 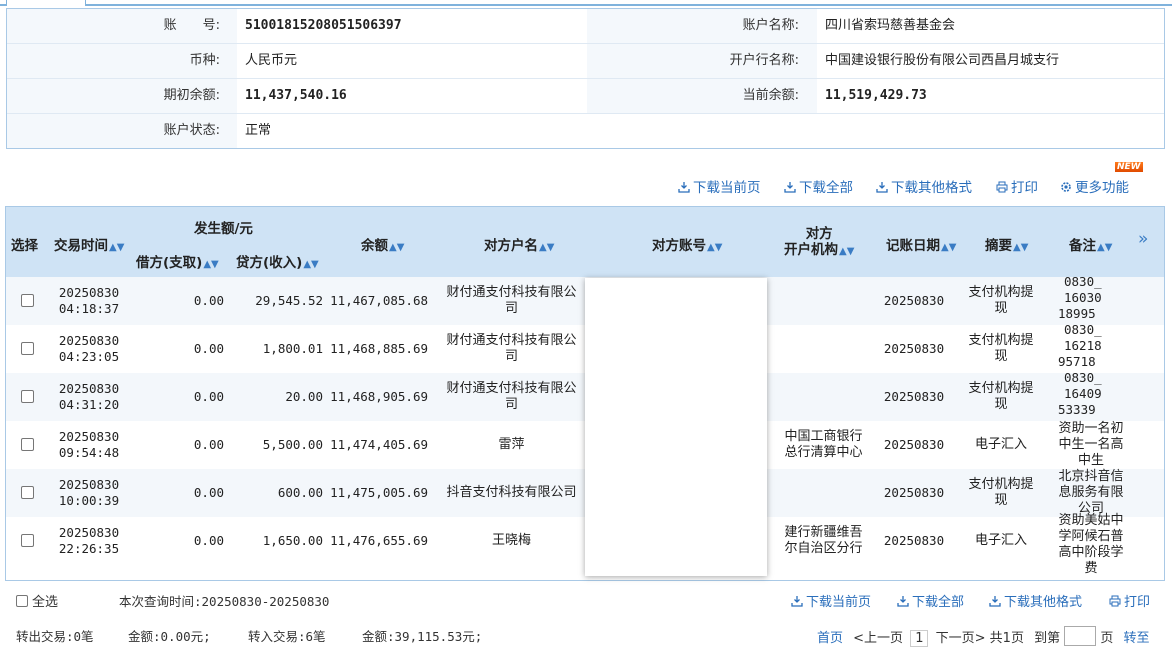 What do you see at coordinates (831, 600) in the screenshot?
I see `footer-download-page-button: 下载当前页` at bounding box center [831, 600].